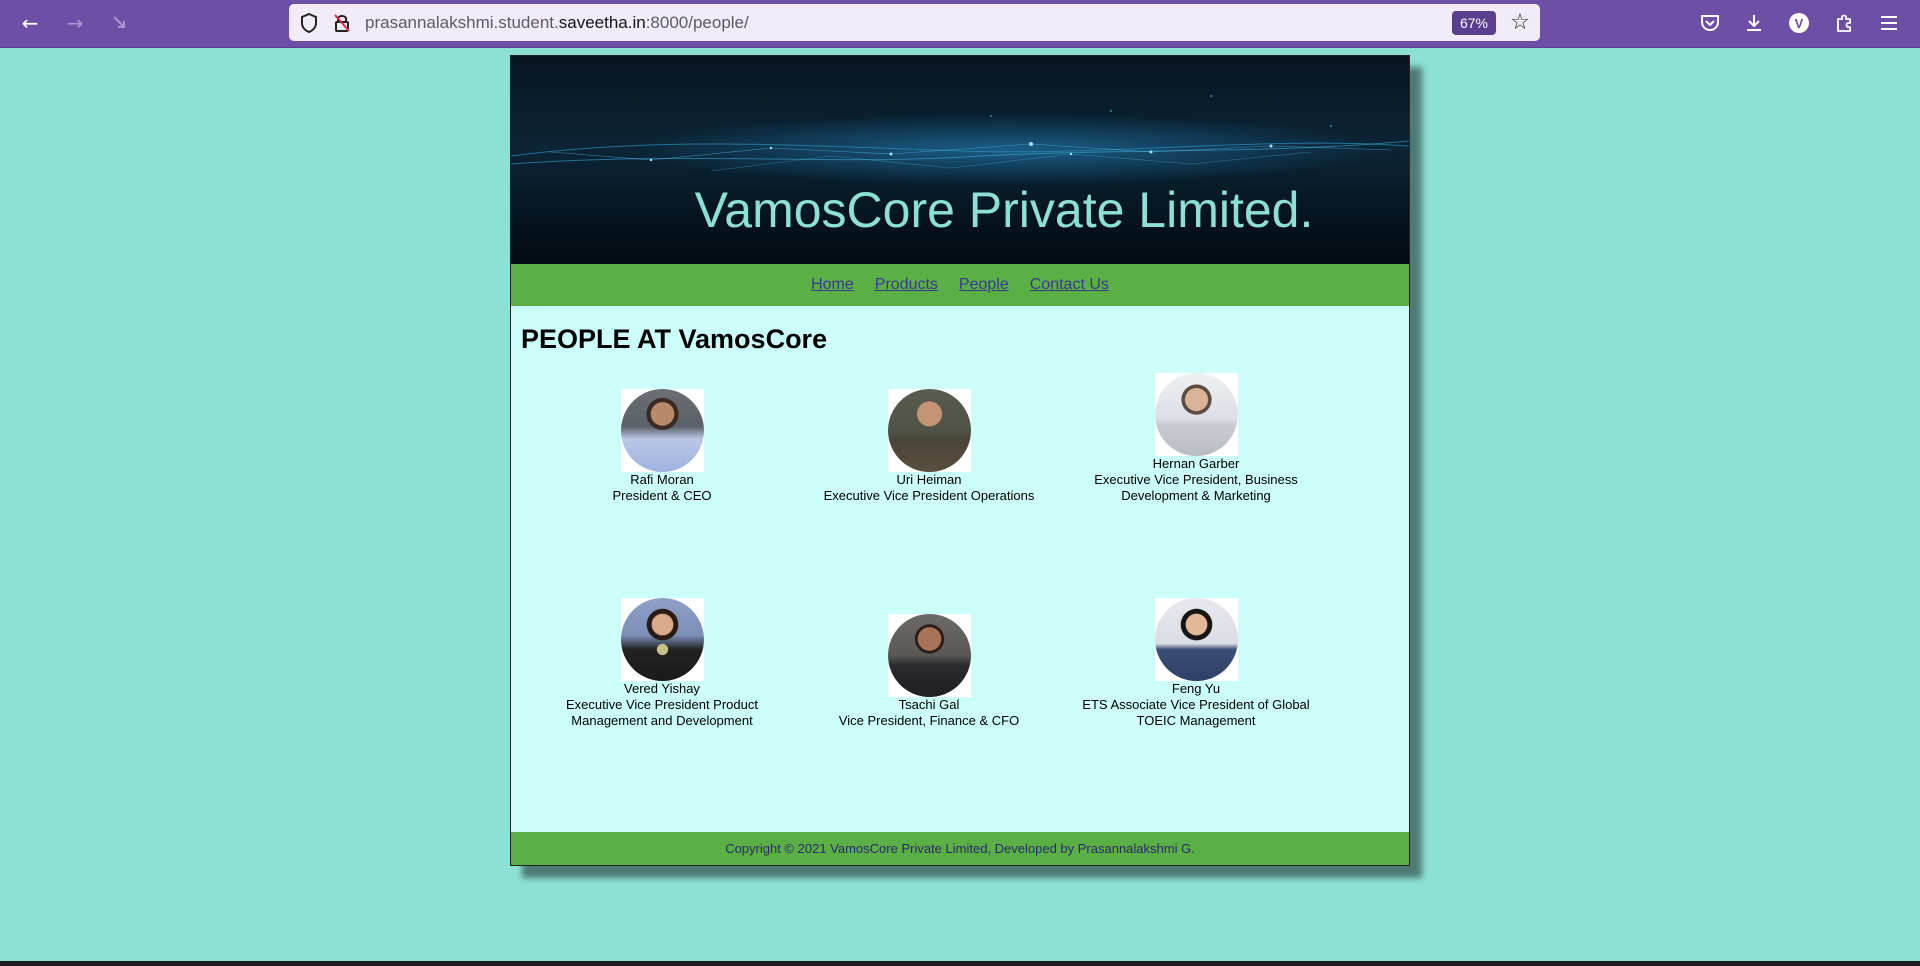 The image size is (1920, 966). Describe the element at coordinates (342, 23) in the screenshot. I see `insecure-lock-icon` at that location.